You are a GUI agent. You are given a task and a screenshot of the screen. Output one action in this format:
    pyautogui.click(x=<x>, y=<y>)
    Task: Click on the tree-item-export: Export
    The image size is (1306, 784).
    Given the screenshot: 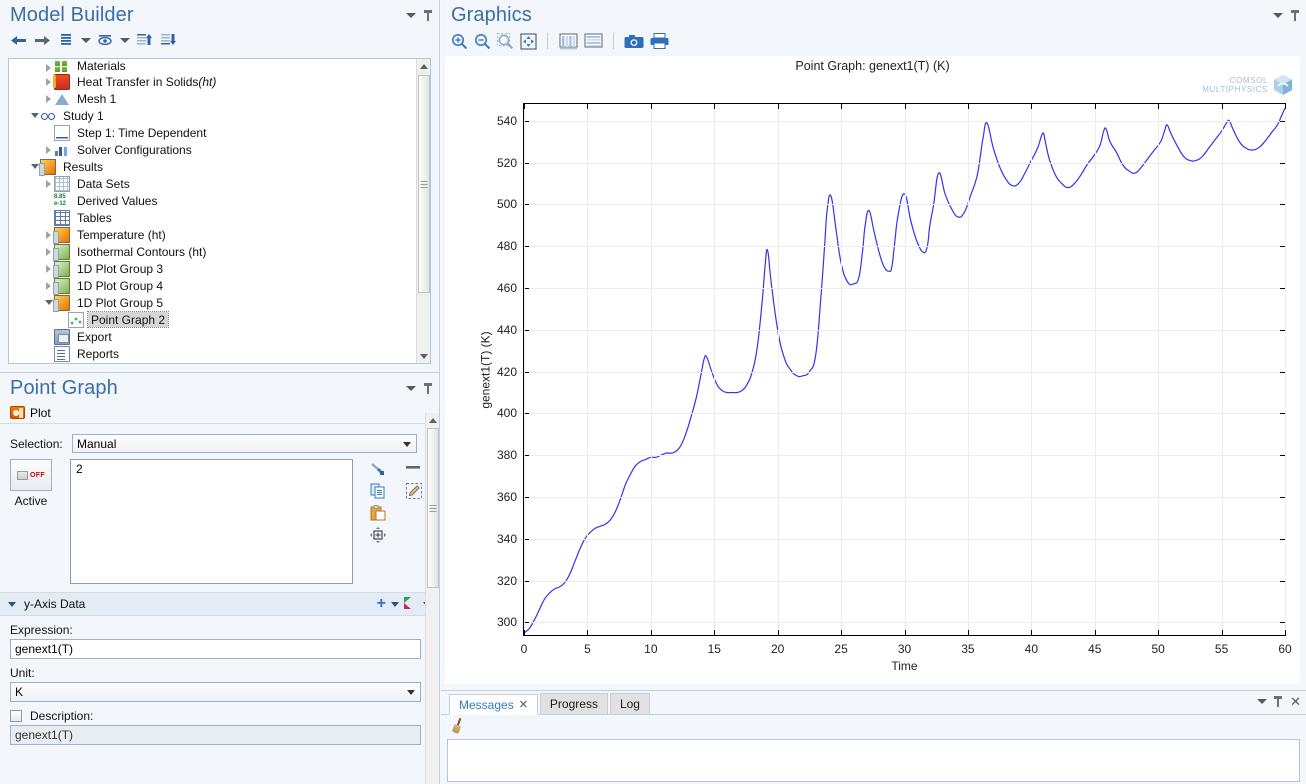 What is the action you would take?
    pyautogui.click(x=212, y=336)
    